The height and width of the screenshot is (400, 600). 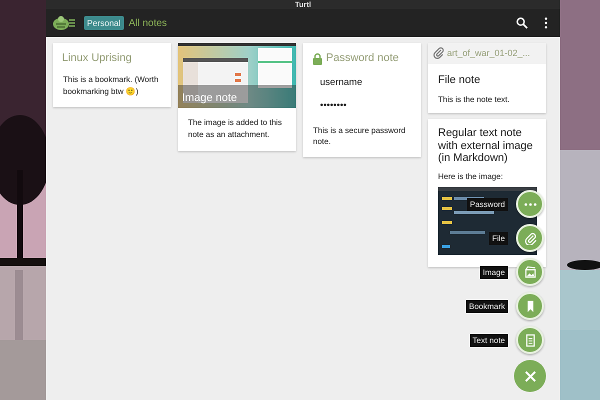 I want to click on file-note-card: art_of_war_01-02_... File note This is the note text., so click(x=487, y=78).